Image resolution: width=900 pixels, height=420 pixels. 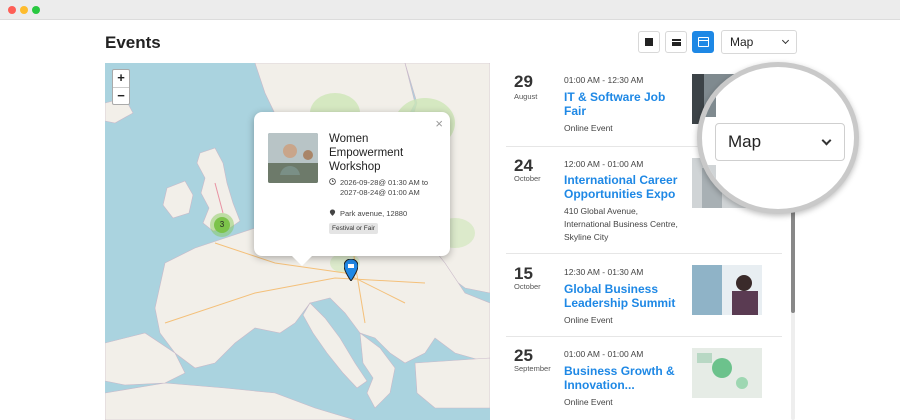 I want to click on grid-view-button, so click(x=649, y=42).